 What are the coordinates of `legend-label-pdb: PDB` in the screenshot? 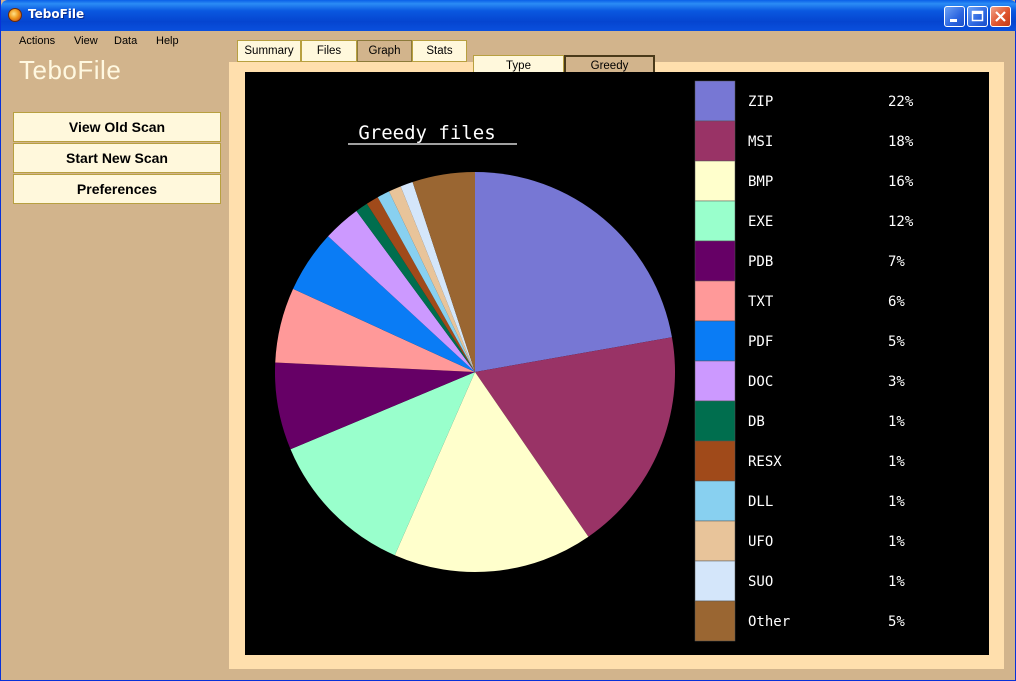 It's located at (760, 262).